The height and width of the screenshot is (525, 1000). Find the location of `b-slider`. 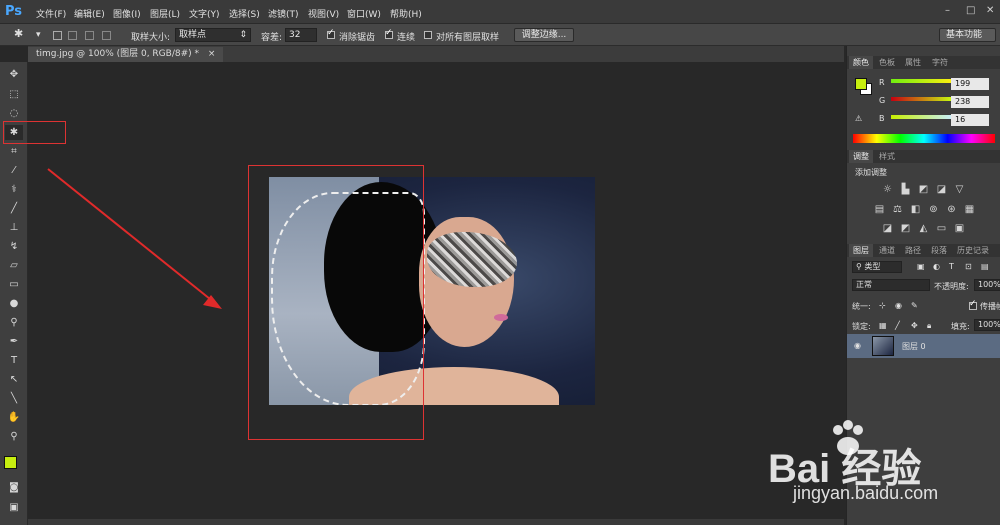

b-slider is located at coordinates (922, 117).